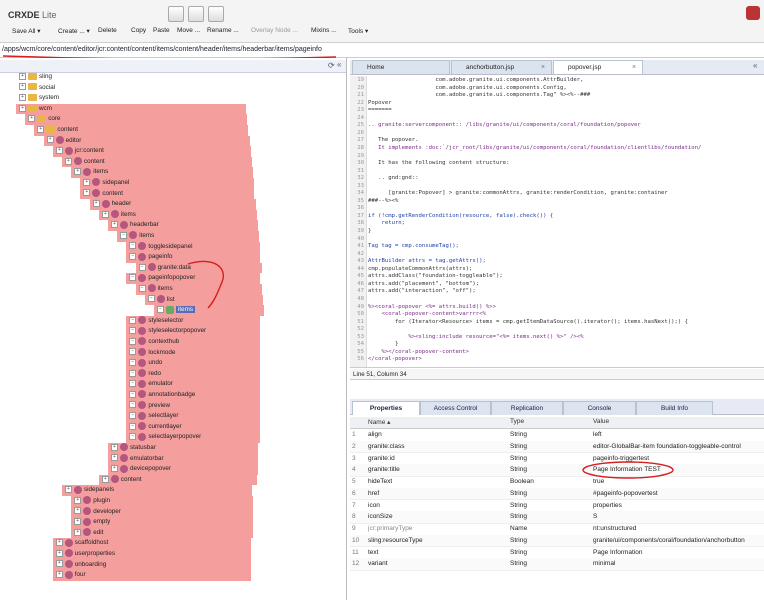 Image resolution: width=764 pixels, height=600 pixels. Describe the element at coordinates (517, 421) in the screenshot. I see `column-type-header: Type` at that location.